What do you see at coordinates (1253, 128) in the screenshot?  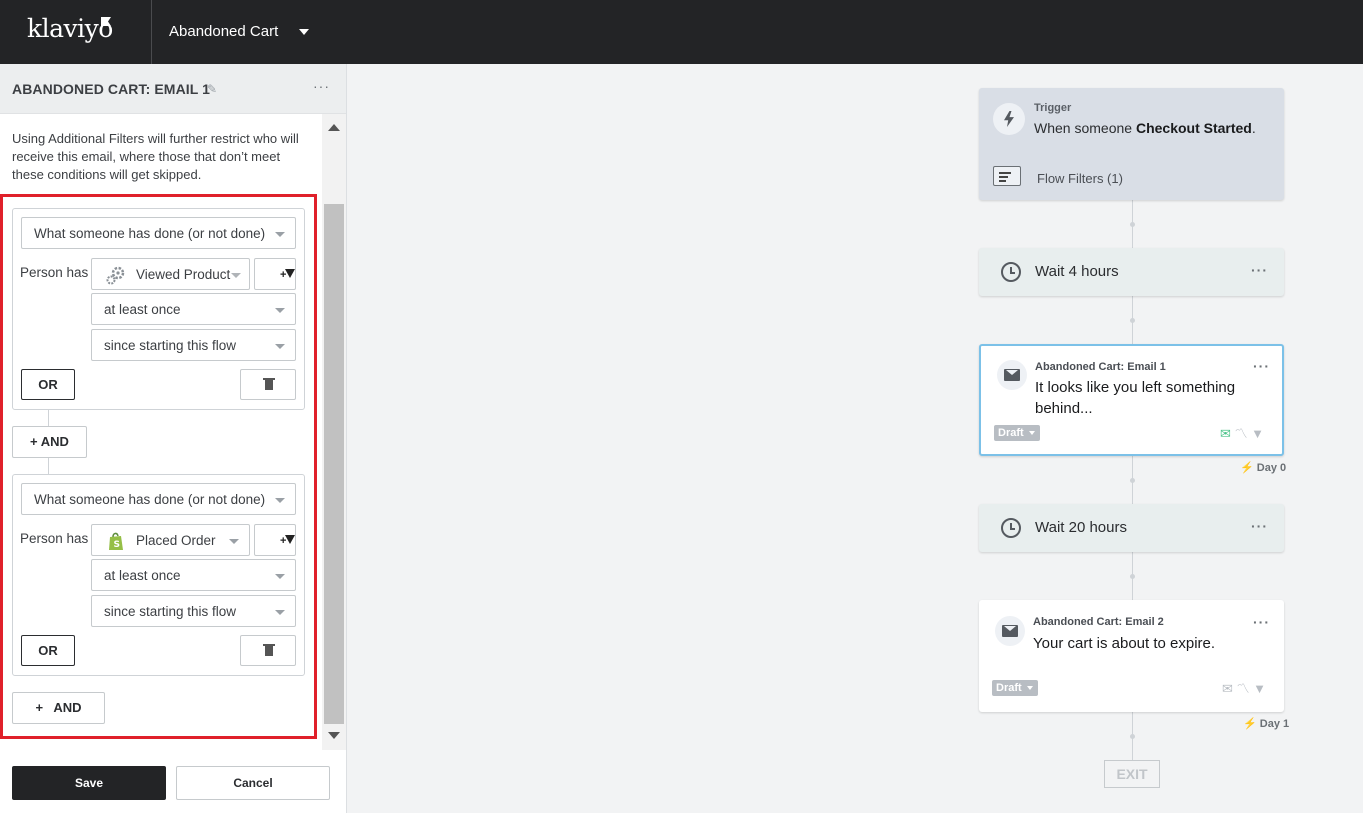 I see `trigger-suffix: .` at bounding box center [1253, 128].